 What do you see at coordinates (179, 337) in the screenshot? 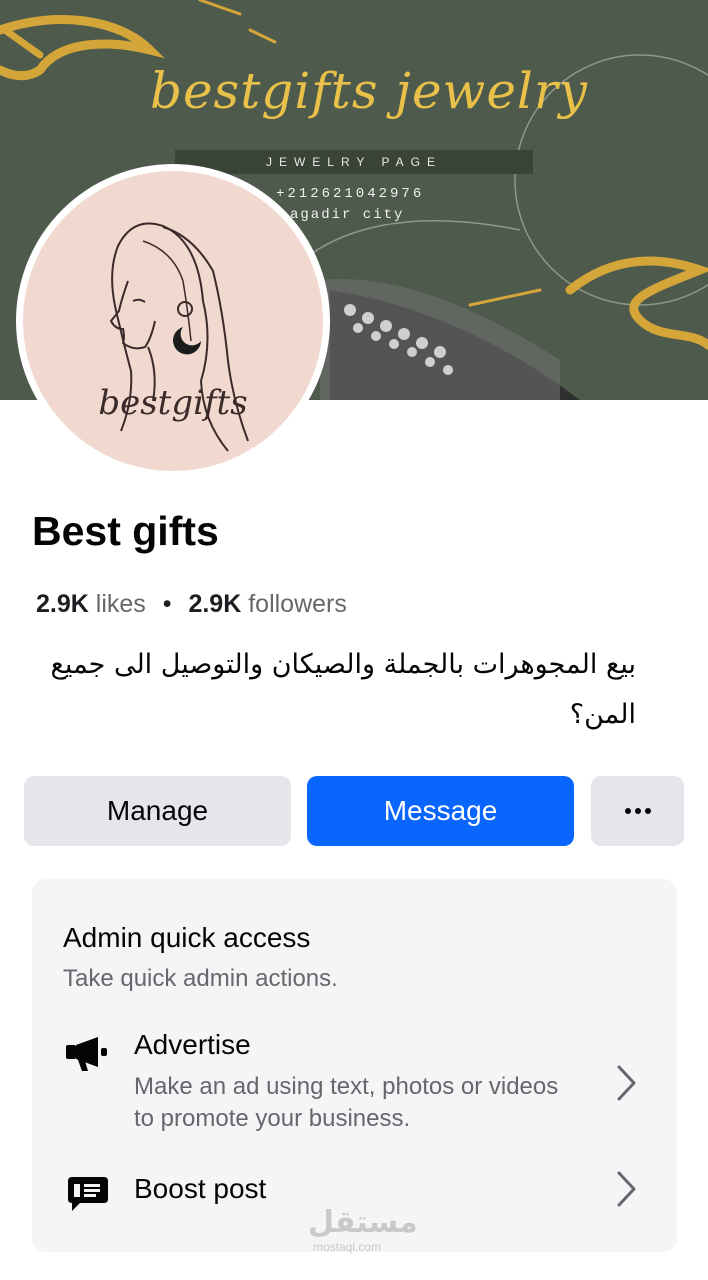
I see `woman-portrait-illustration` at bounding box center [179, 337].